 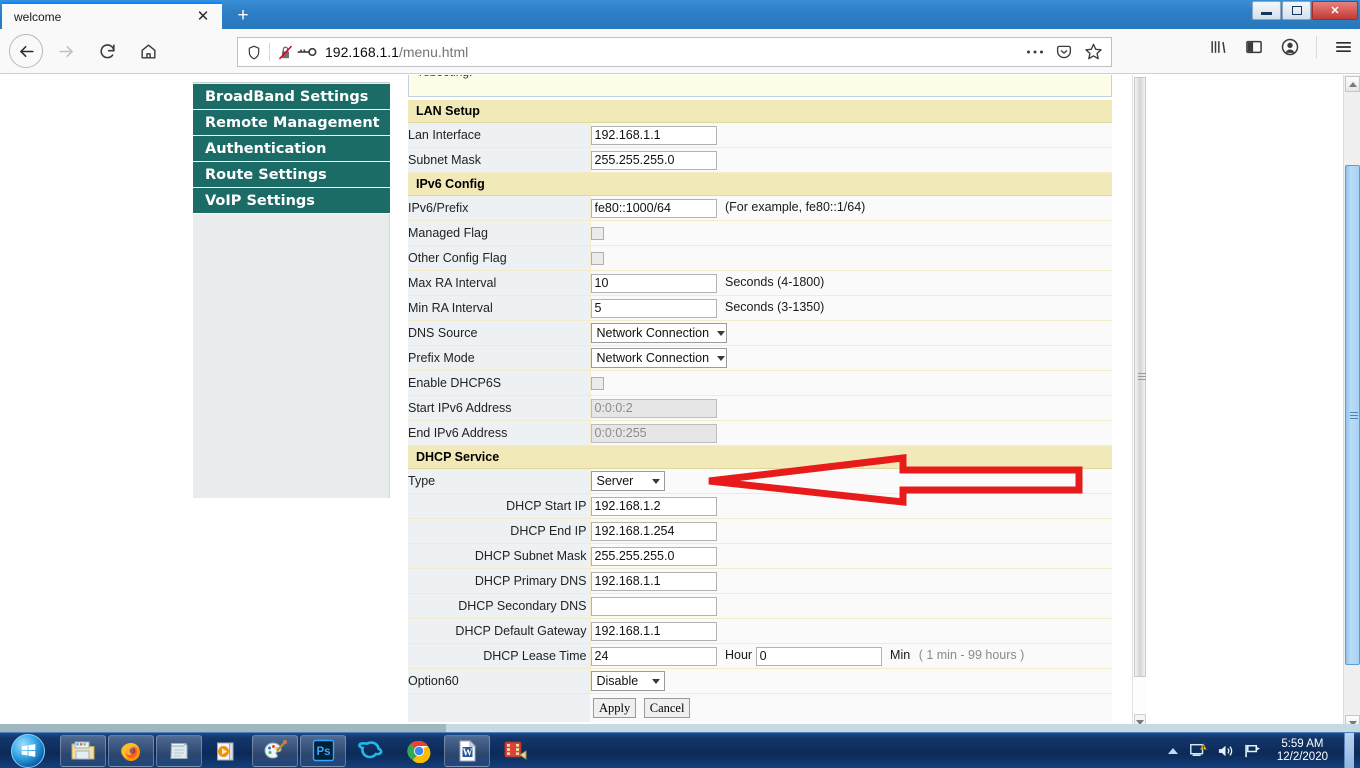 I want to click on clock-date: 12/2/2020, so click(x=1302, y=757).